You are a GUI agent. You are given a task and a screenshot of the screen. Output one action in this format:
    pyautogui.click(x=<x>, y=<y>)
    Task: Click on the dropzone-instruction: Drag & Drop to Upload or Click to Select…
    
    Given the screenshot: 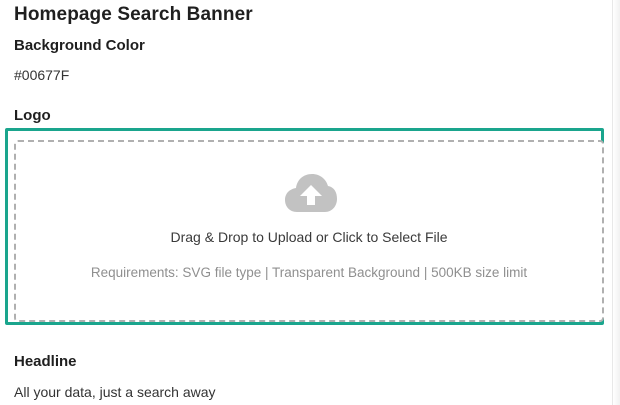 What is the action you would take?
    pyautogui.click(x=309, y=237)
    